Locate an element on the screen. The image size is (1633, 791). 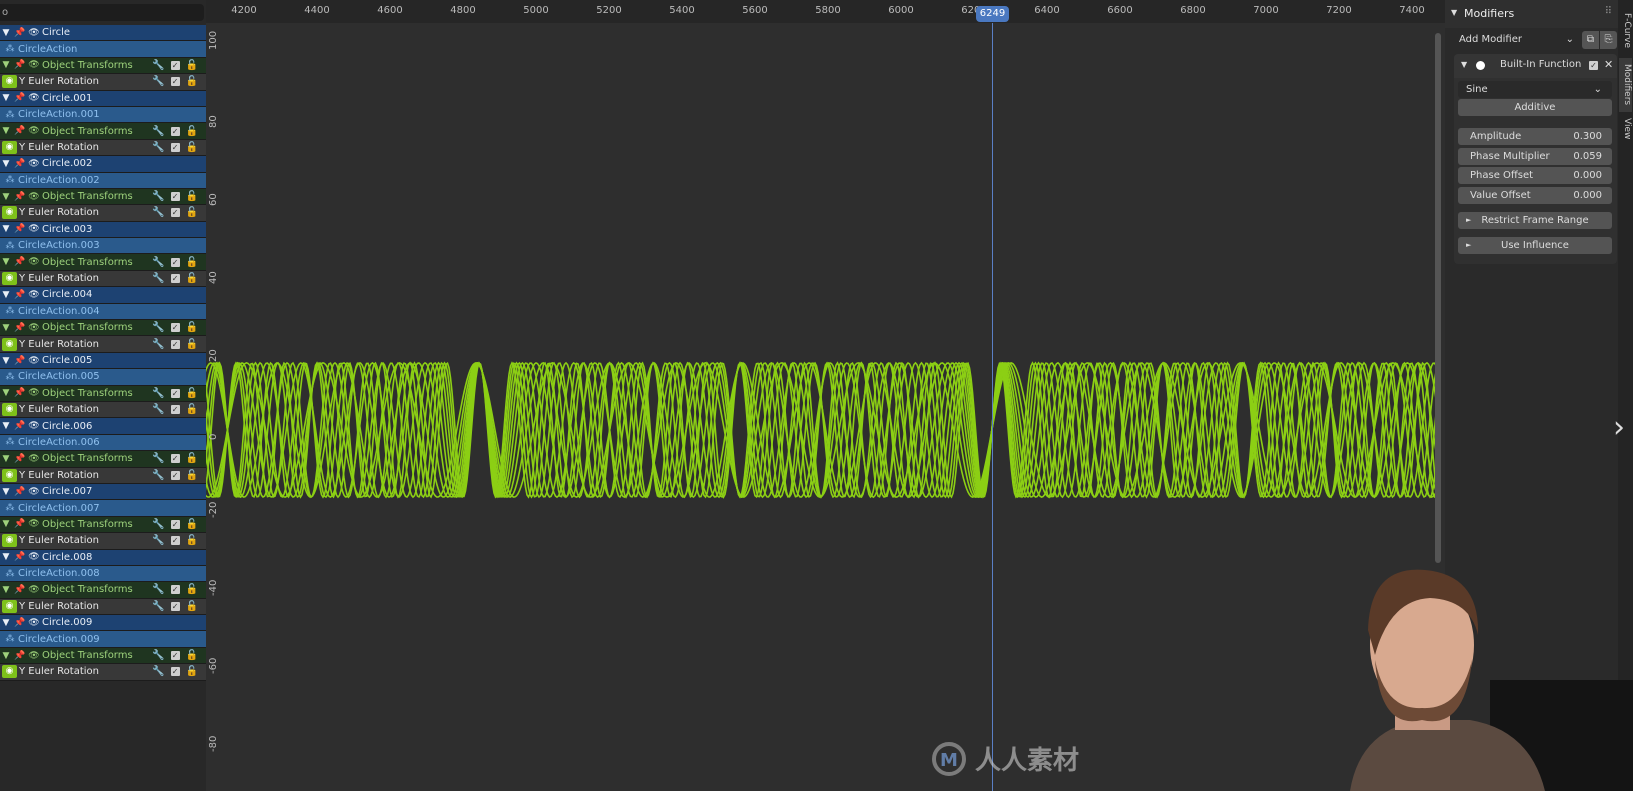
modifier-field: Phase Offset 0.000 is located at coordinates (1535, 175).